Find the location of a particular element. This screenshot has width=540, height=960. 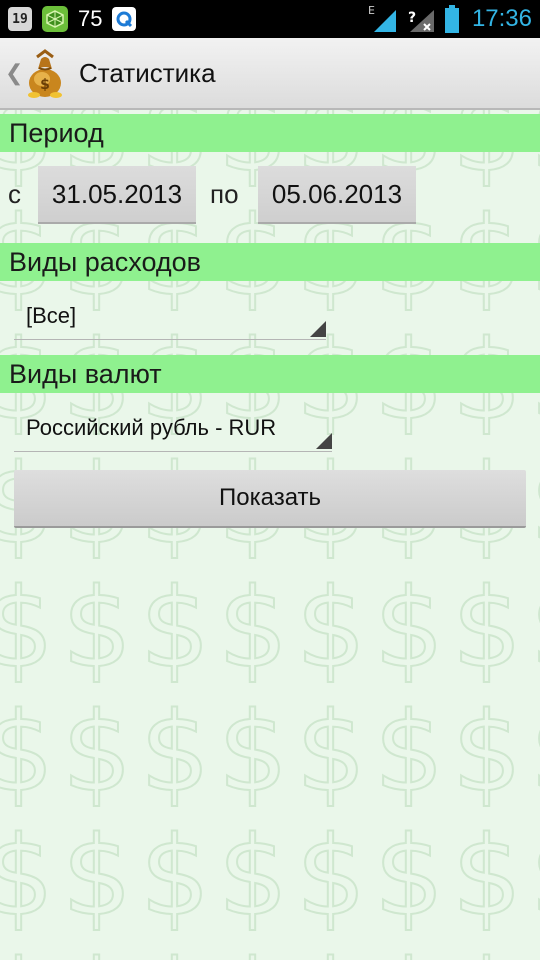

notification-calendar-icon: 19 is located at coordinates (20, 19).